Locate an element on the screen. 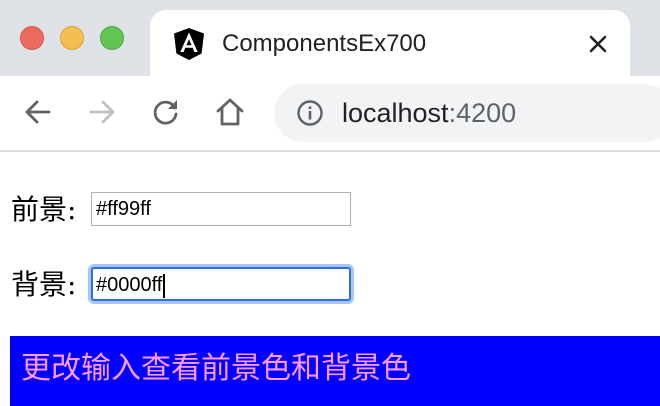 The height and width of the screenshot is (406, 660). home-icon is located at coordinates (230, 112).